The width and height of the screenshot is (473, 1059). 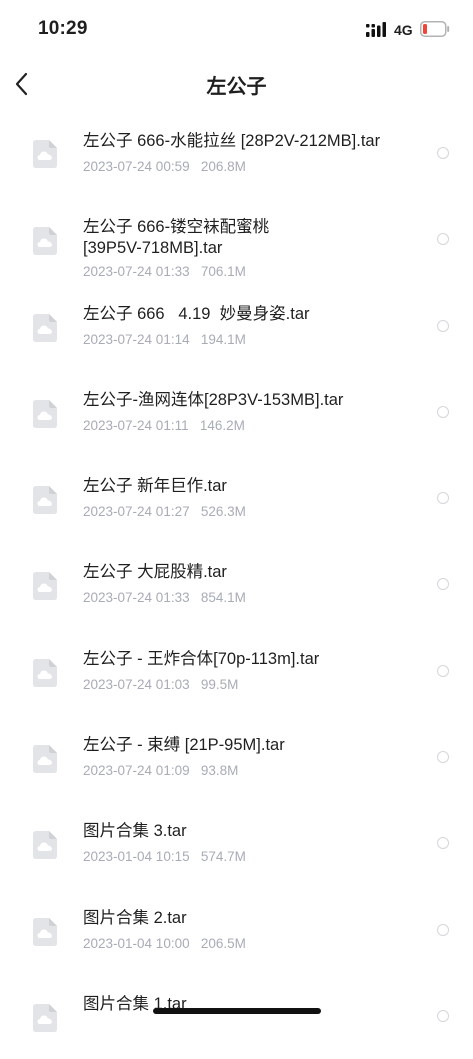 What do you see at coordinates (63, 28) in the screenshot?
I see `status-time: 10:29` at bounding box center [63, 28].